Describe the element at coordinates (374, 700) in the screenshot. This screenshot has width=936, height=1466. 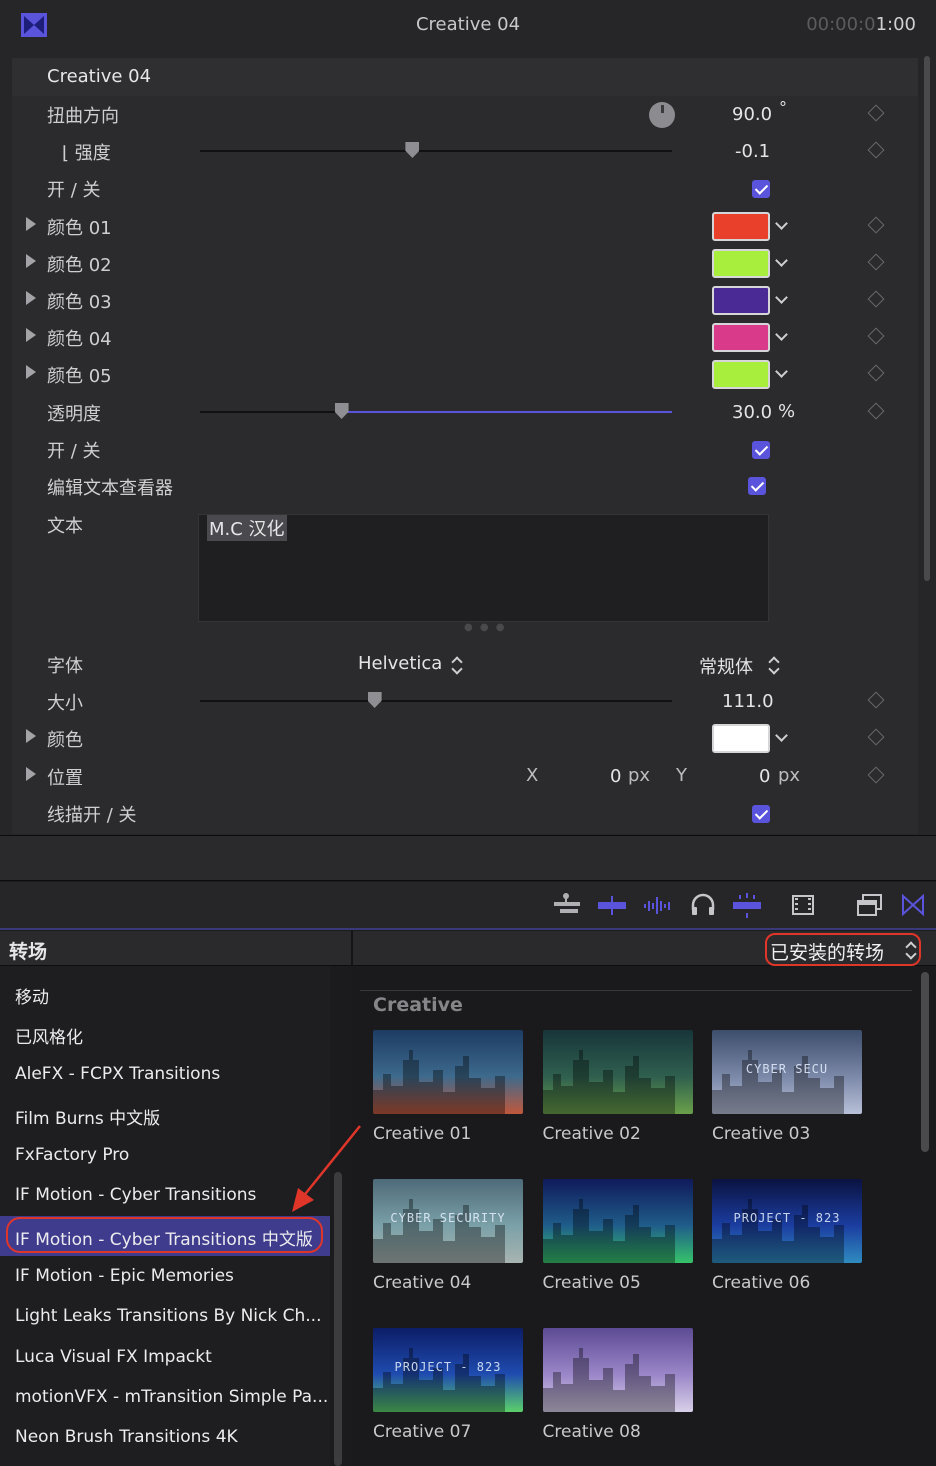
I see `size-slider-knob` at that location.